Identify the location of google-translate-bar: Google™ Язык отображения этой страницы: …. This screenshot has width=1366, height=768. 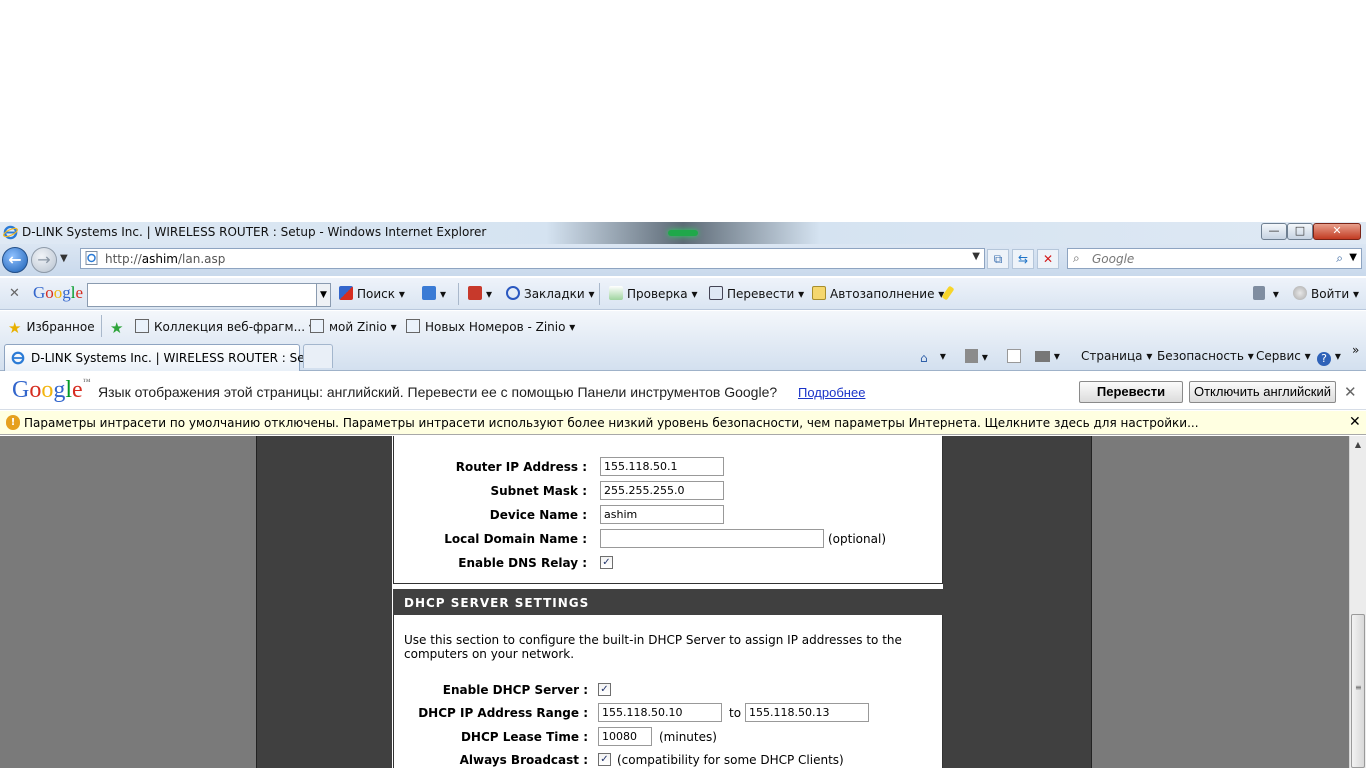
(683, 391).